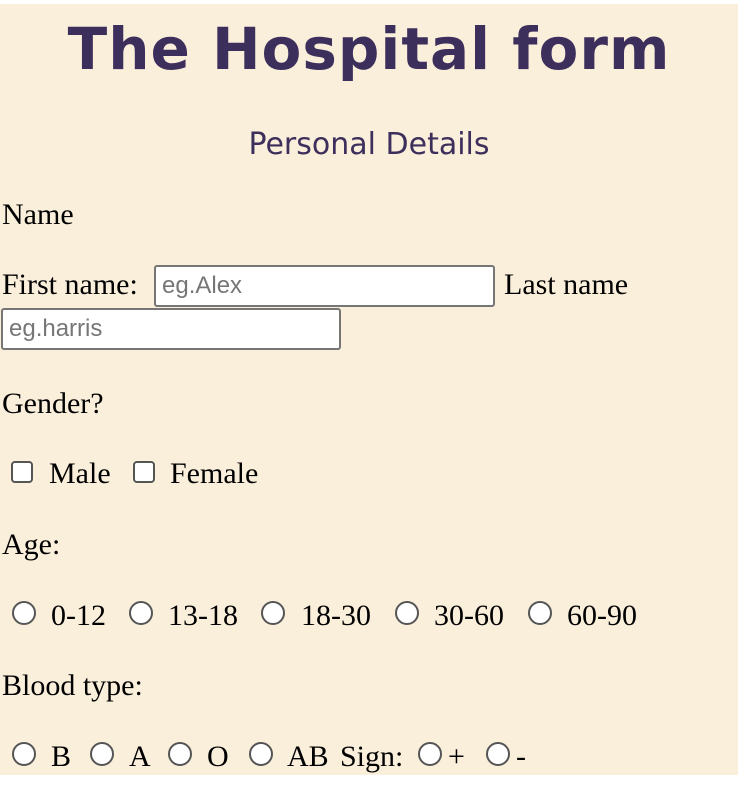 The height and width of the screenshot is (794, 748). What do you see at coordinates (72, 685) in the screenshot?
I see `blood-type-question: Blood type:` at bounding box center [72, 685].